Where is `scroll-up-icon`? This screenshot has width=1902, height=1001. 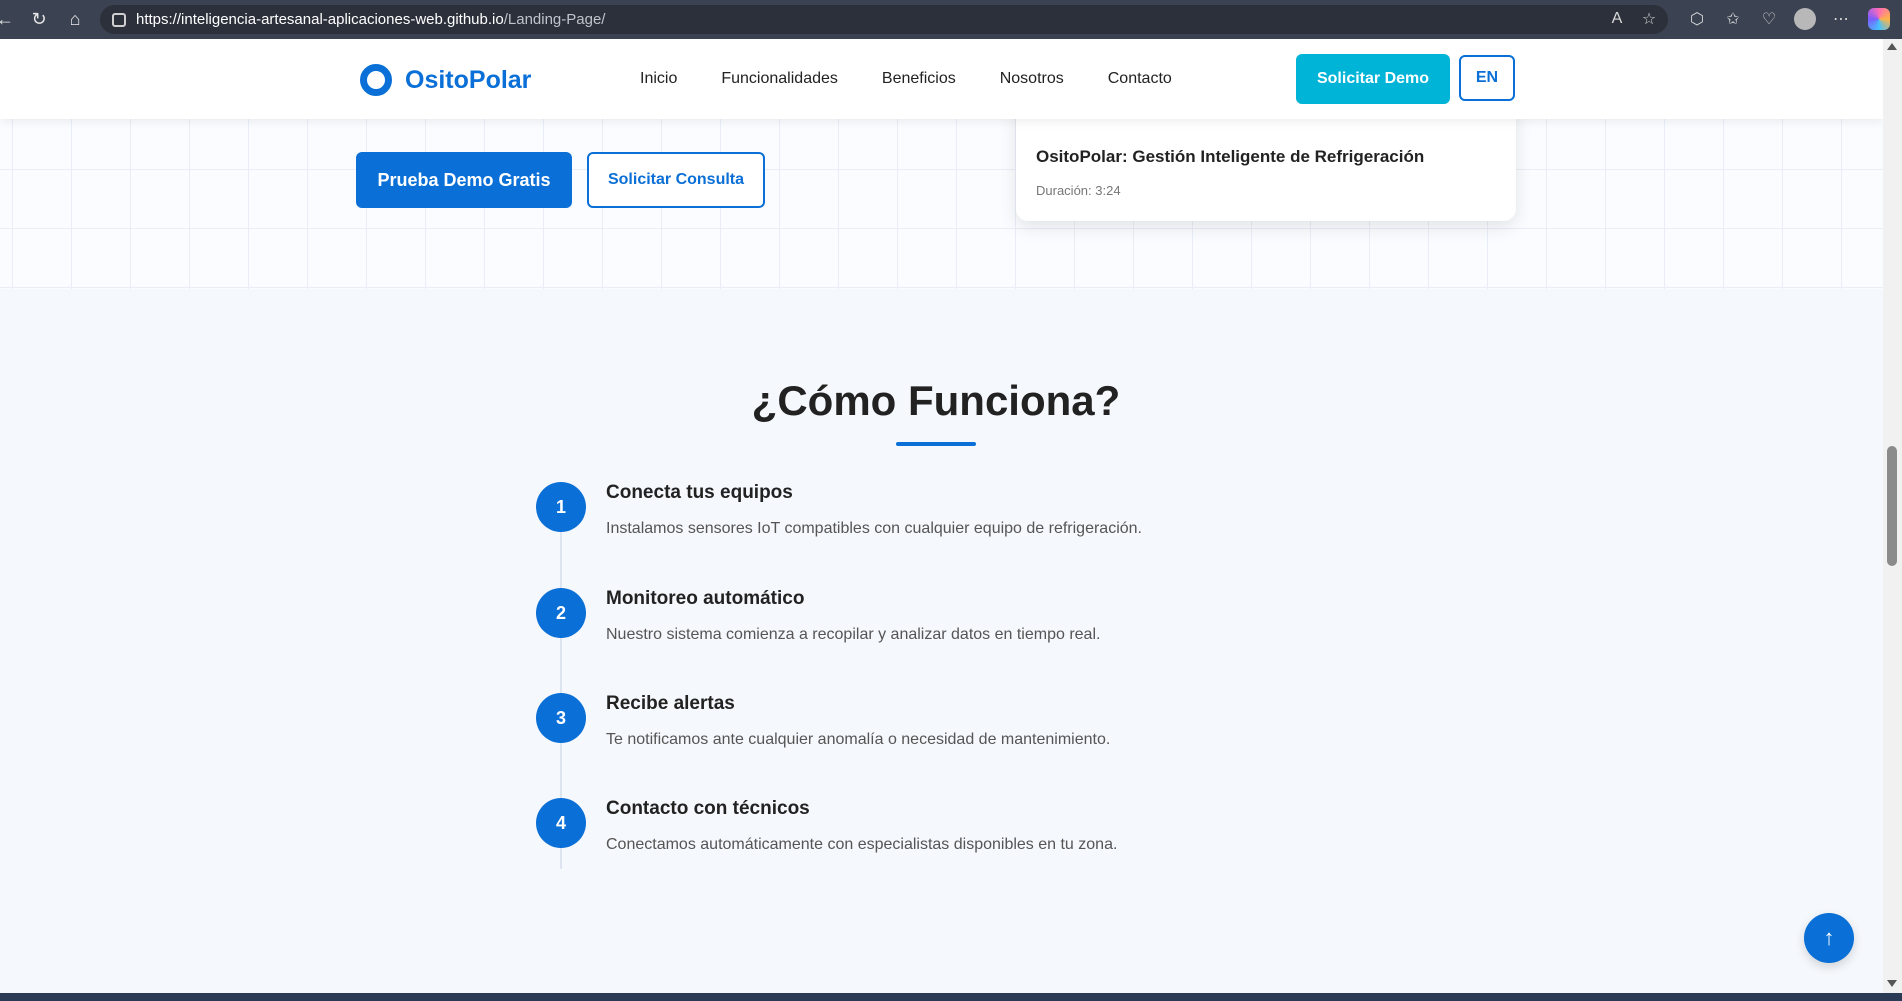
scroll-up-icon is located at coordinates (1892, 46).